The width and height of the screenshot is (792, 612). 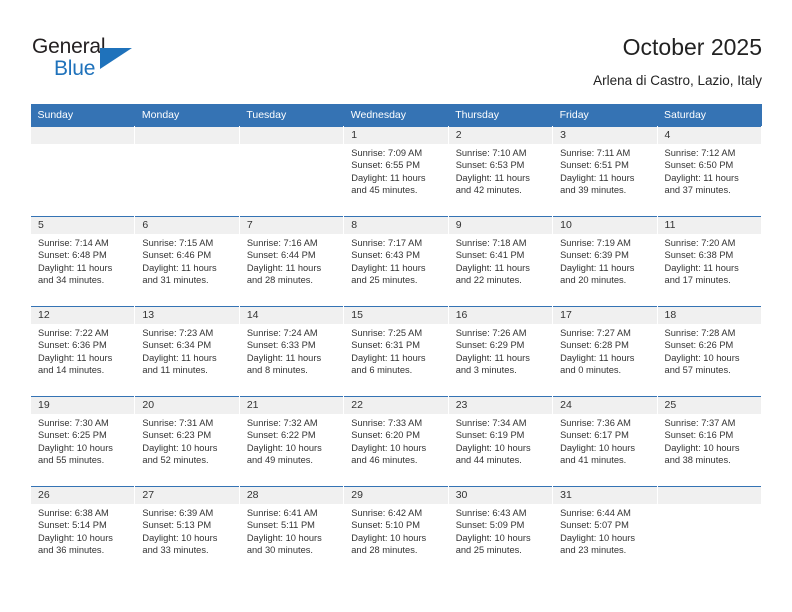 What do you see at coordinates (677, 80) in the screenshot?
I see `page-subtitle: Arlena di Castro, Lazio, Italy` at bounding box center [677, 80].